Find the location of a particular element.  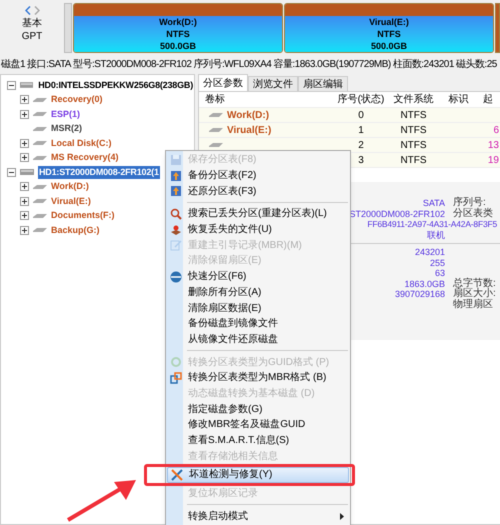

detail-value: 3907029168 is located at coordinates (419, 294).